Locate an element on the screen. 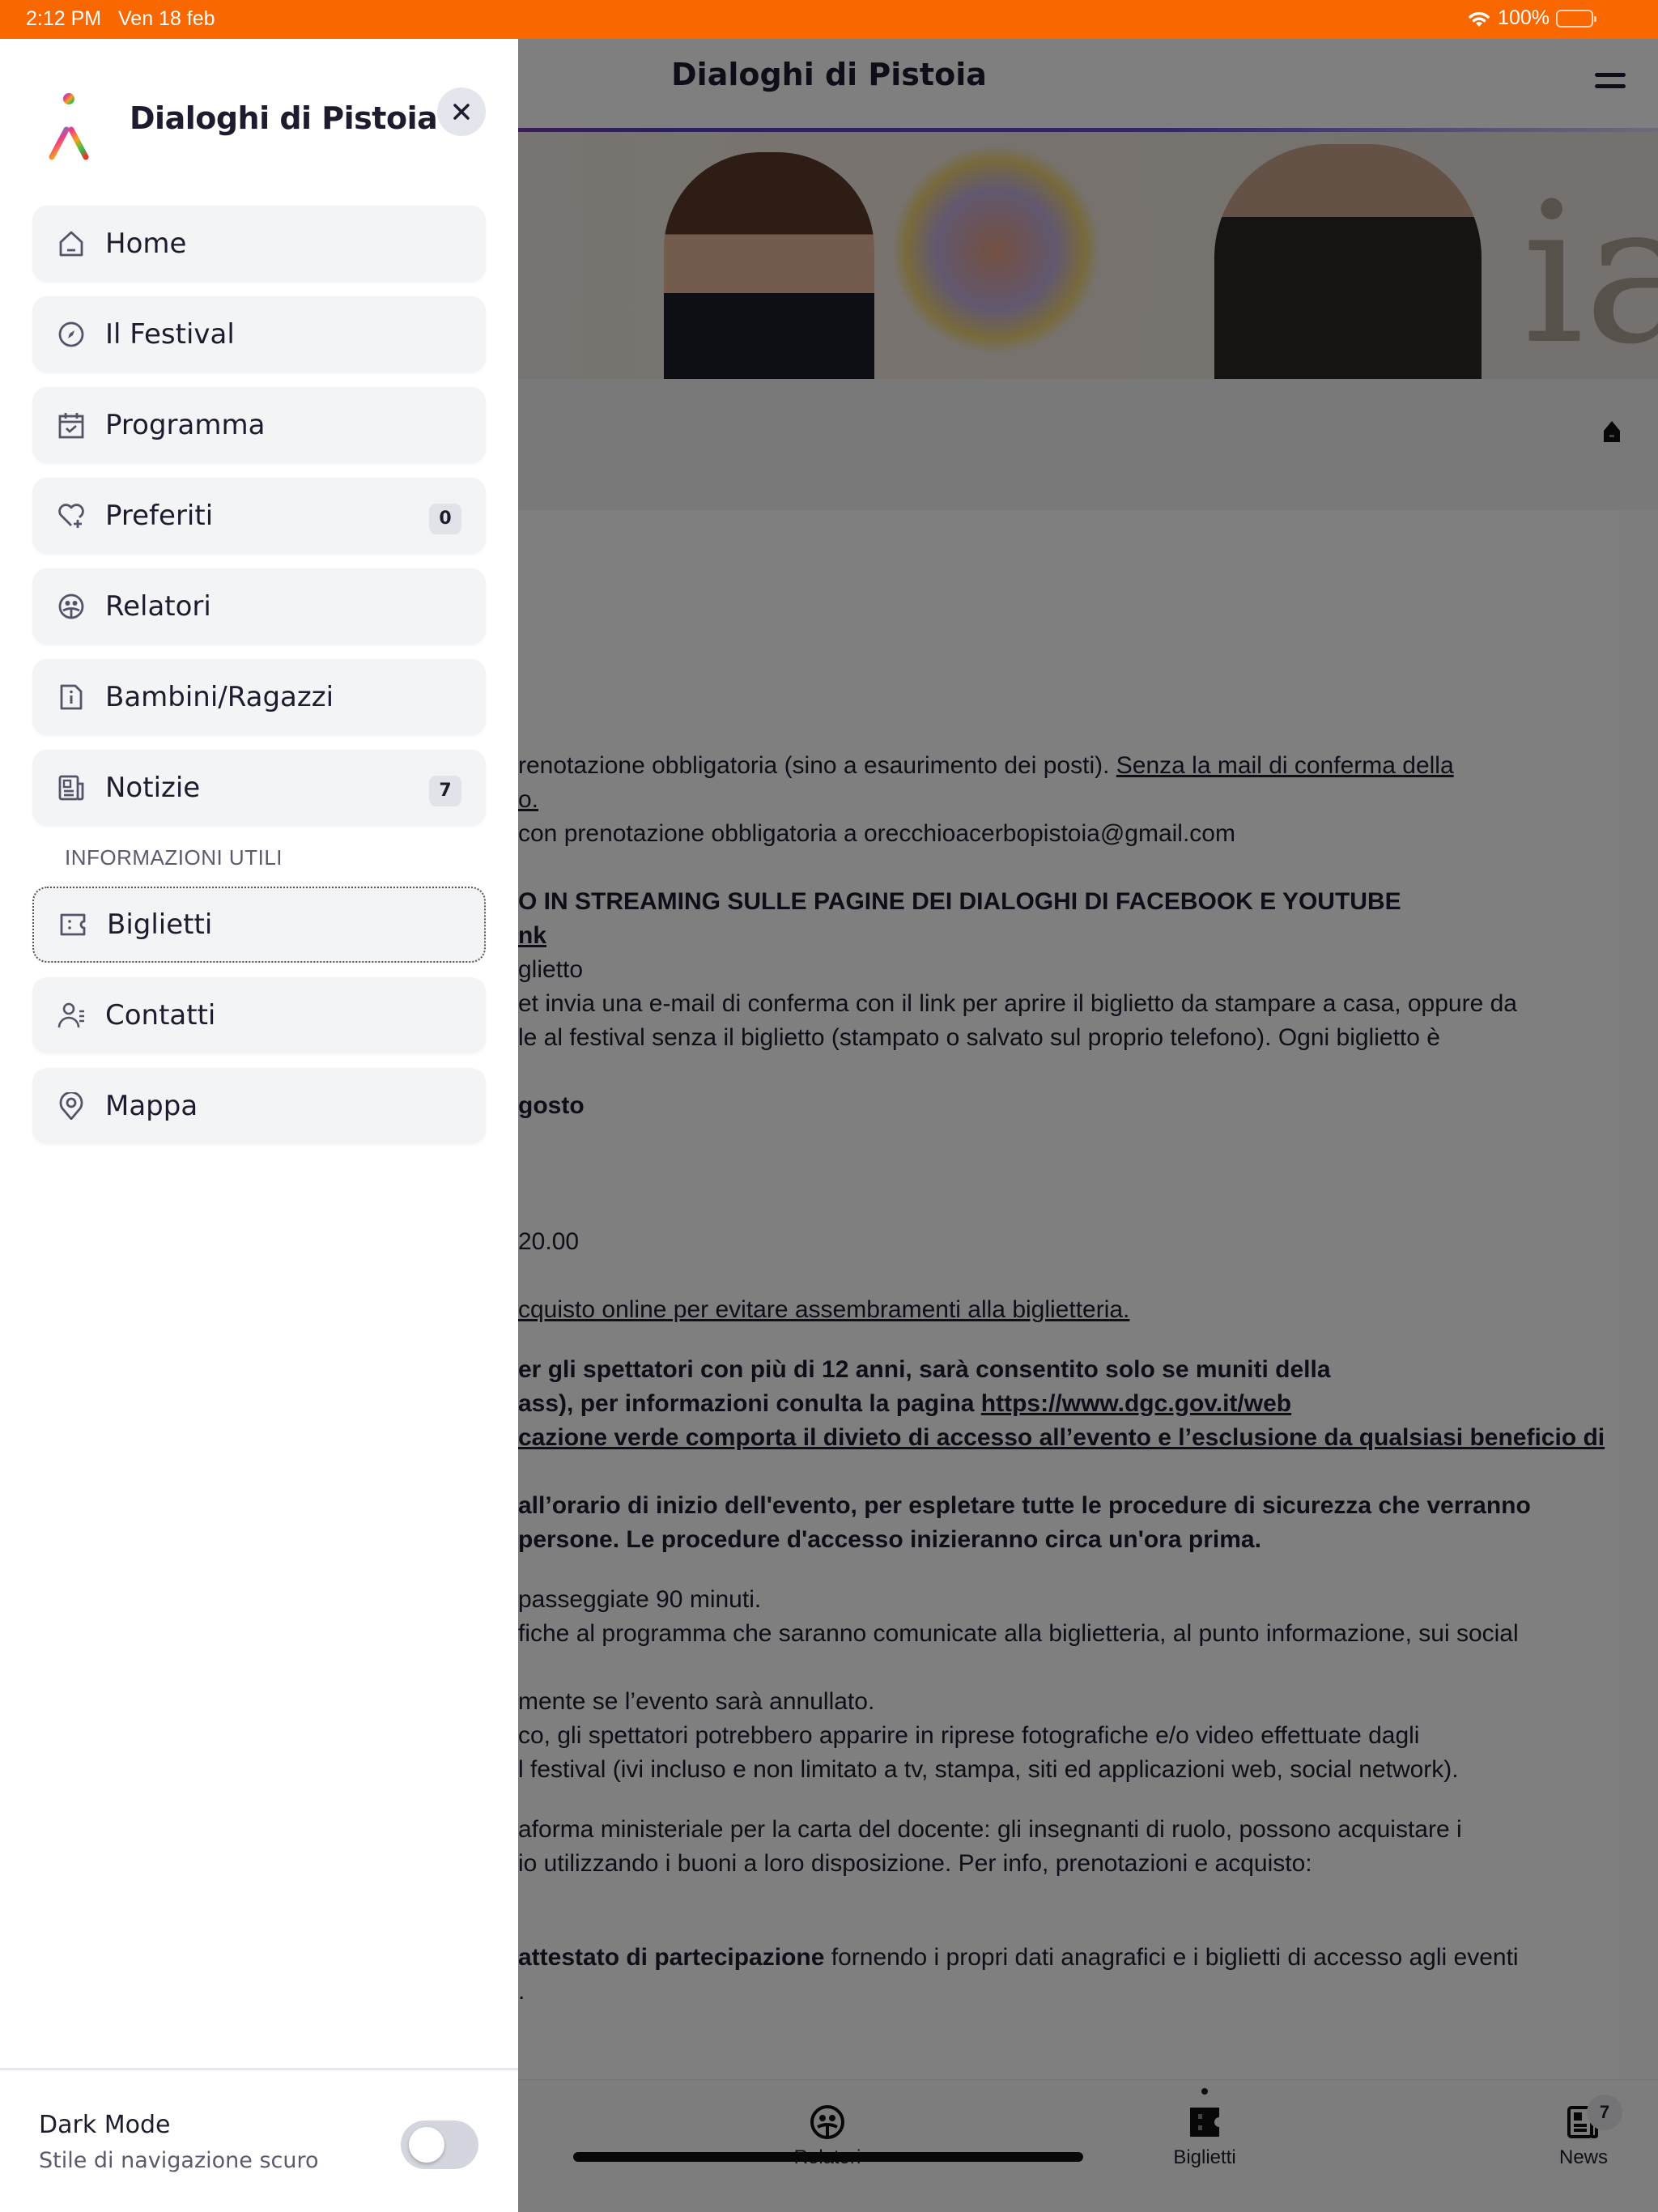 The image size is (1658, 2212). nav-item-notizie: Notizie 7 is located at coordinates (259, 788).